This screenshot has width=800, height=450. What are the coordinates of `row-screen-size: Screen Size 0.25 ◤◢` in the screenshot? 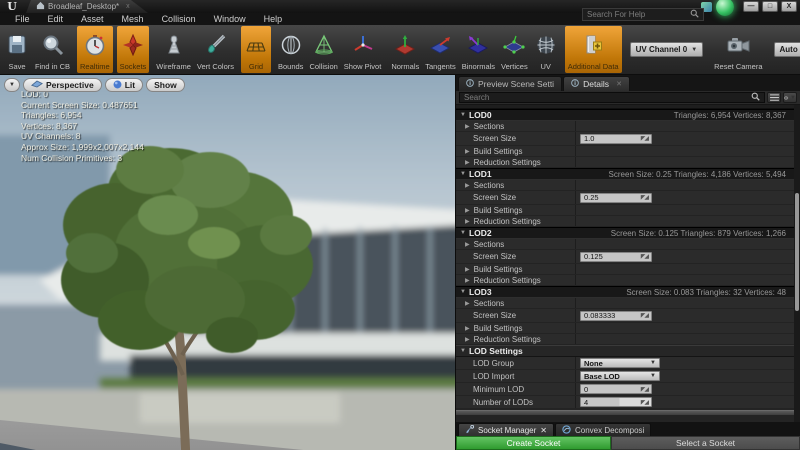 It's located at (625, 198).